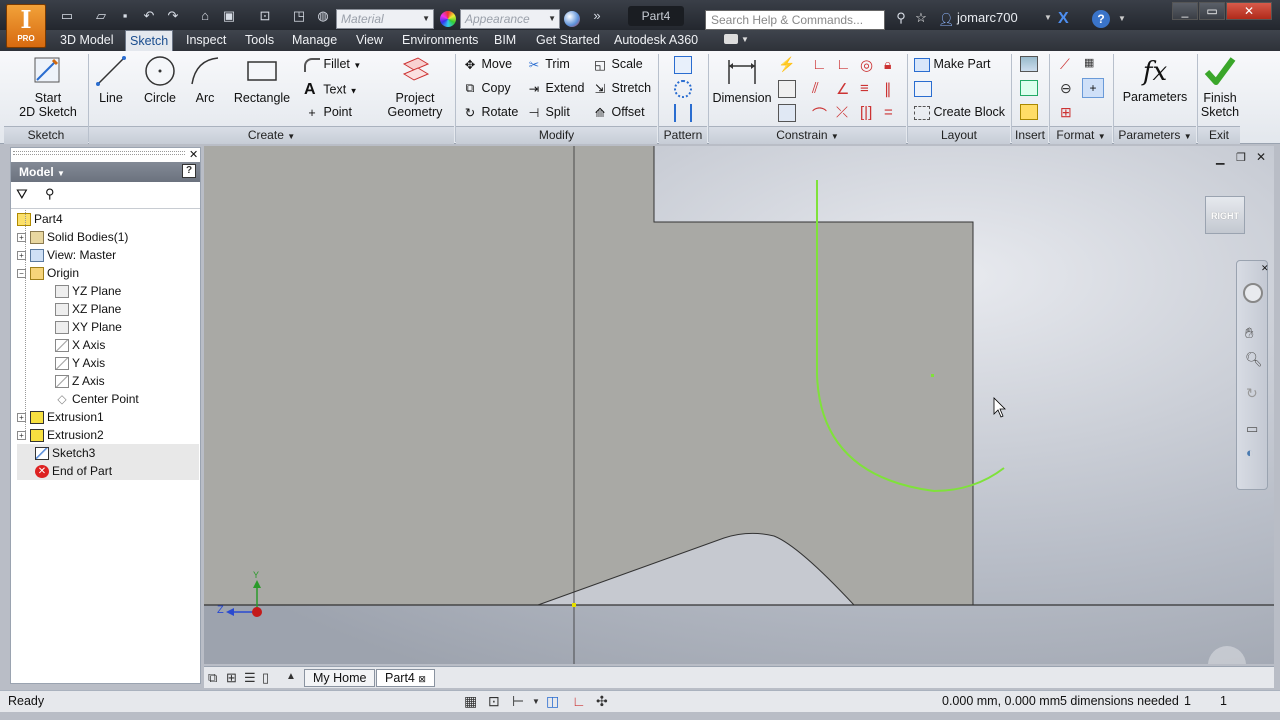  Describe the element at coordinates (1155, 135) in the screenshot. I see `panel-parameters-label: Parameters ▼` at that location.